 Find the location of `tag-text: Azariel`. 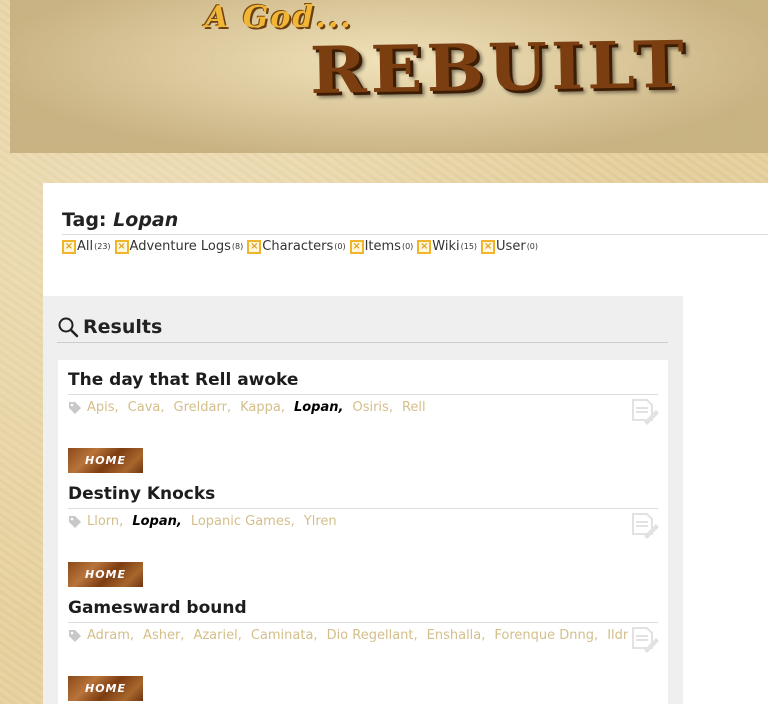

tag-text: Azariel is located at coordinates (215, 635).